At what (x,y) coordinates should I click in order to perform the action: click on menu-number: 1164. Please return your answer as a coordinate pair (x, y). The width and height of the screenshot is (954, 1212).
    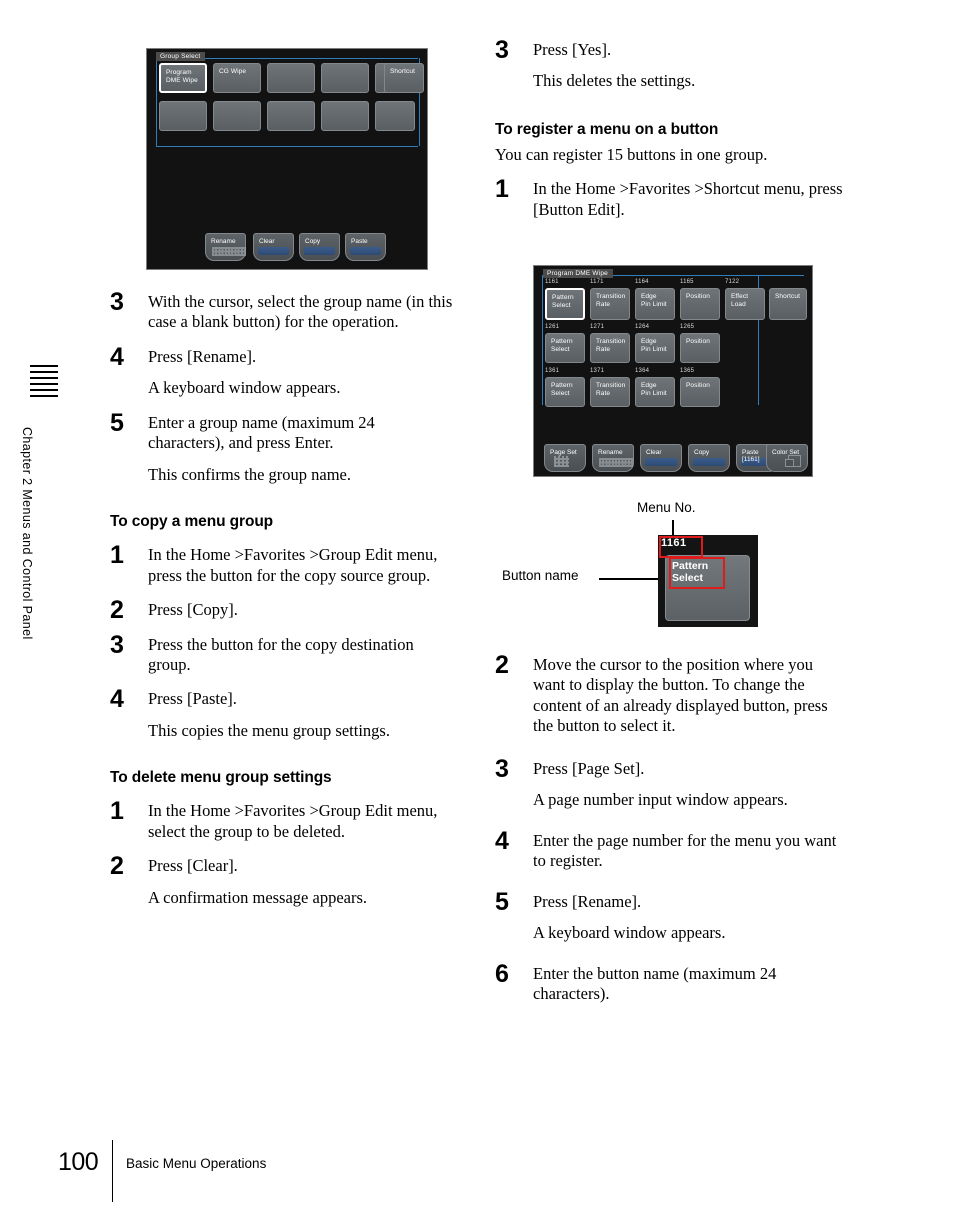
    Looking at the image, I should click on (642, 282).